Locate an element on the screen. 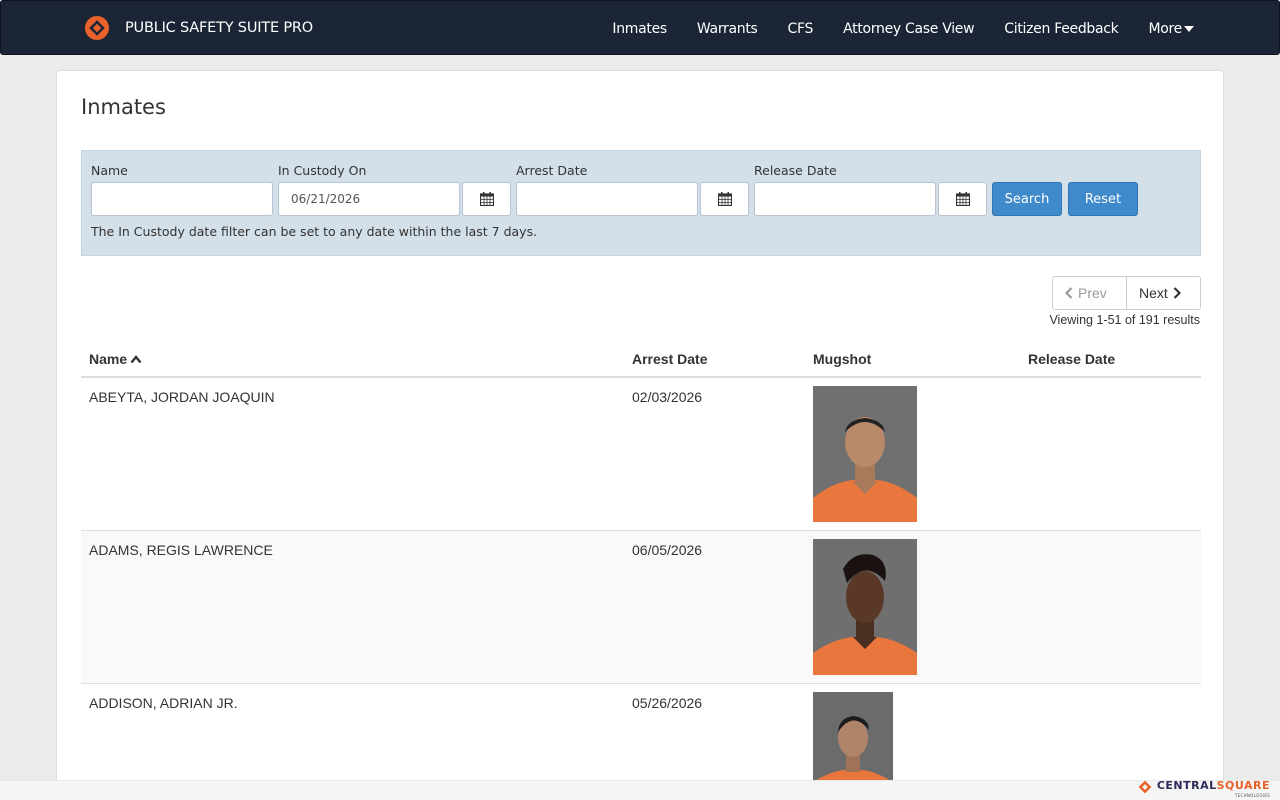 This screenshot has height=800, width=1280. arrest-calendar-button is located at coordinates (724, 199).